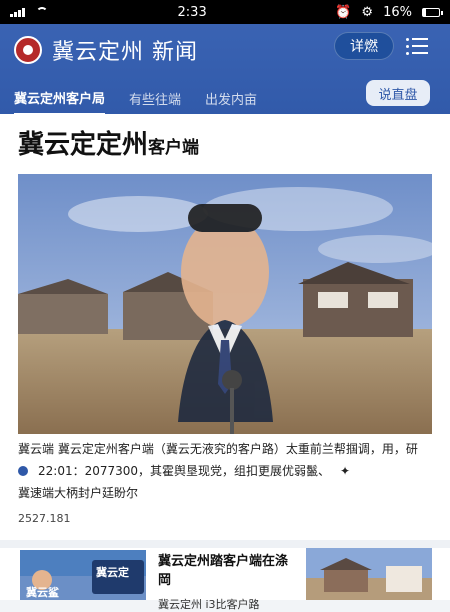  I want to click on related-card-thumbnail-right, so click(369, 574).